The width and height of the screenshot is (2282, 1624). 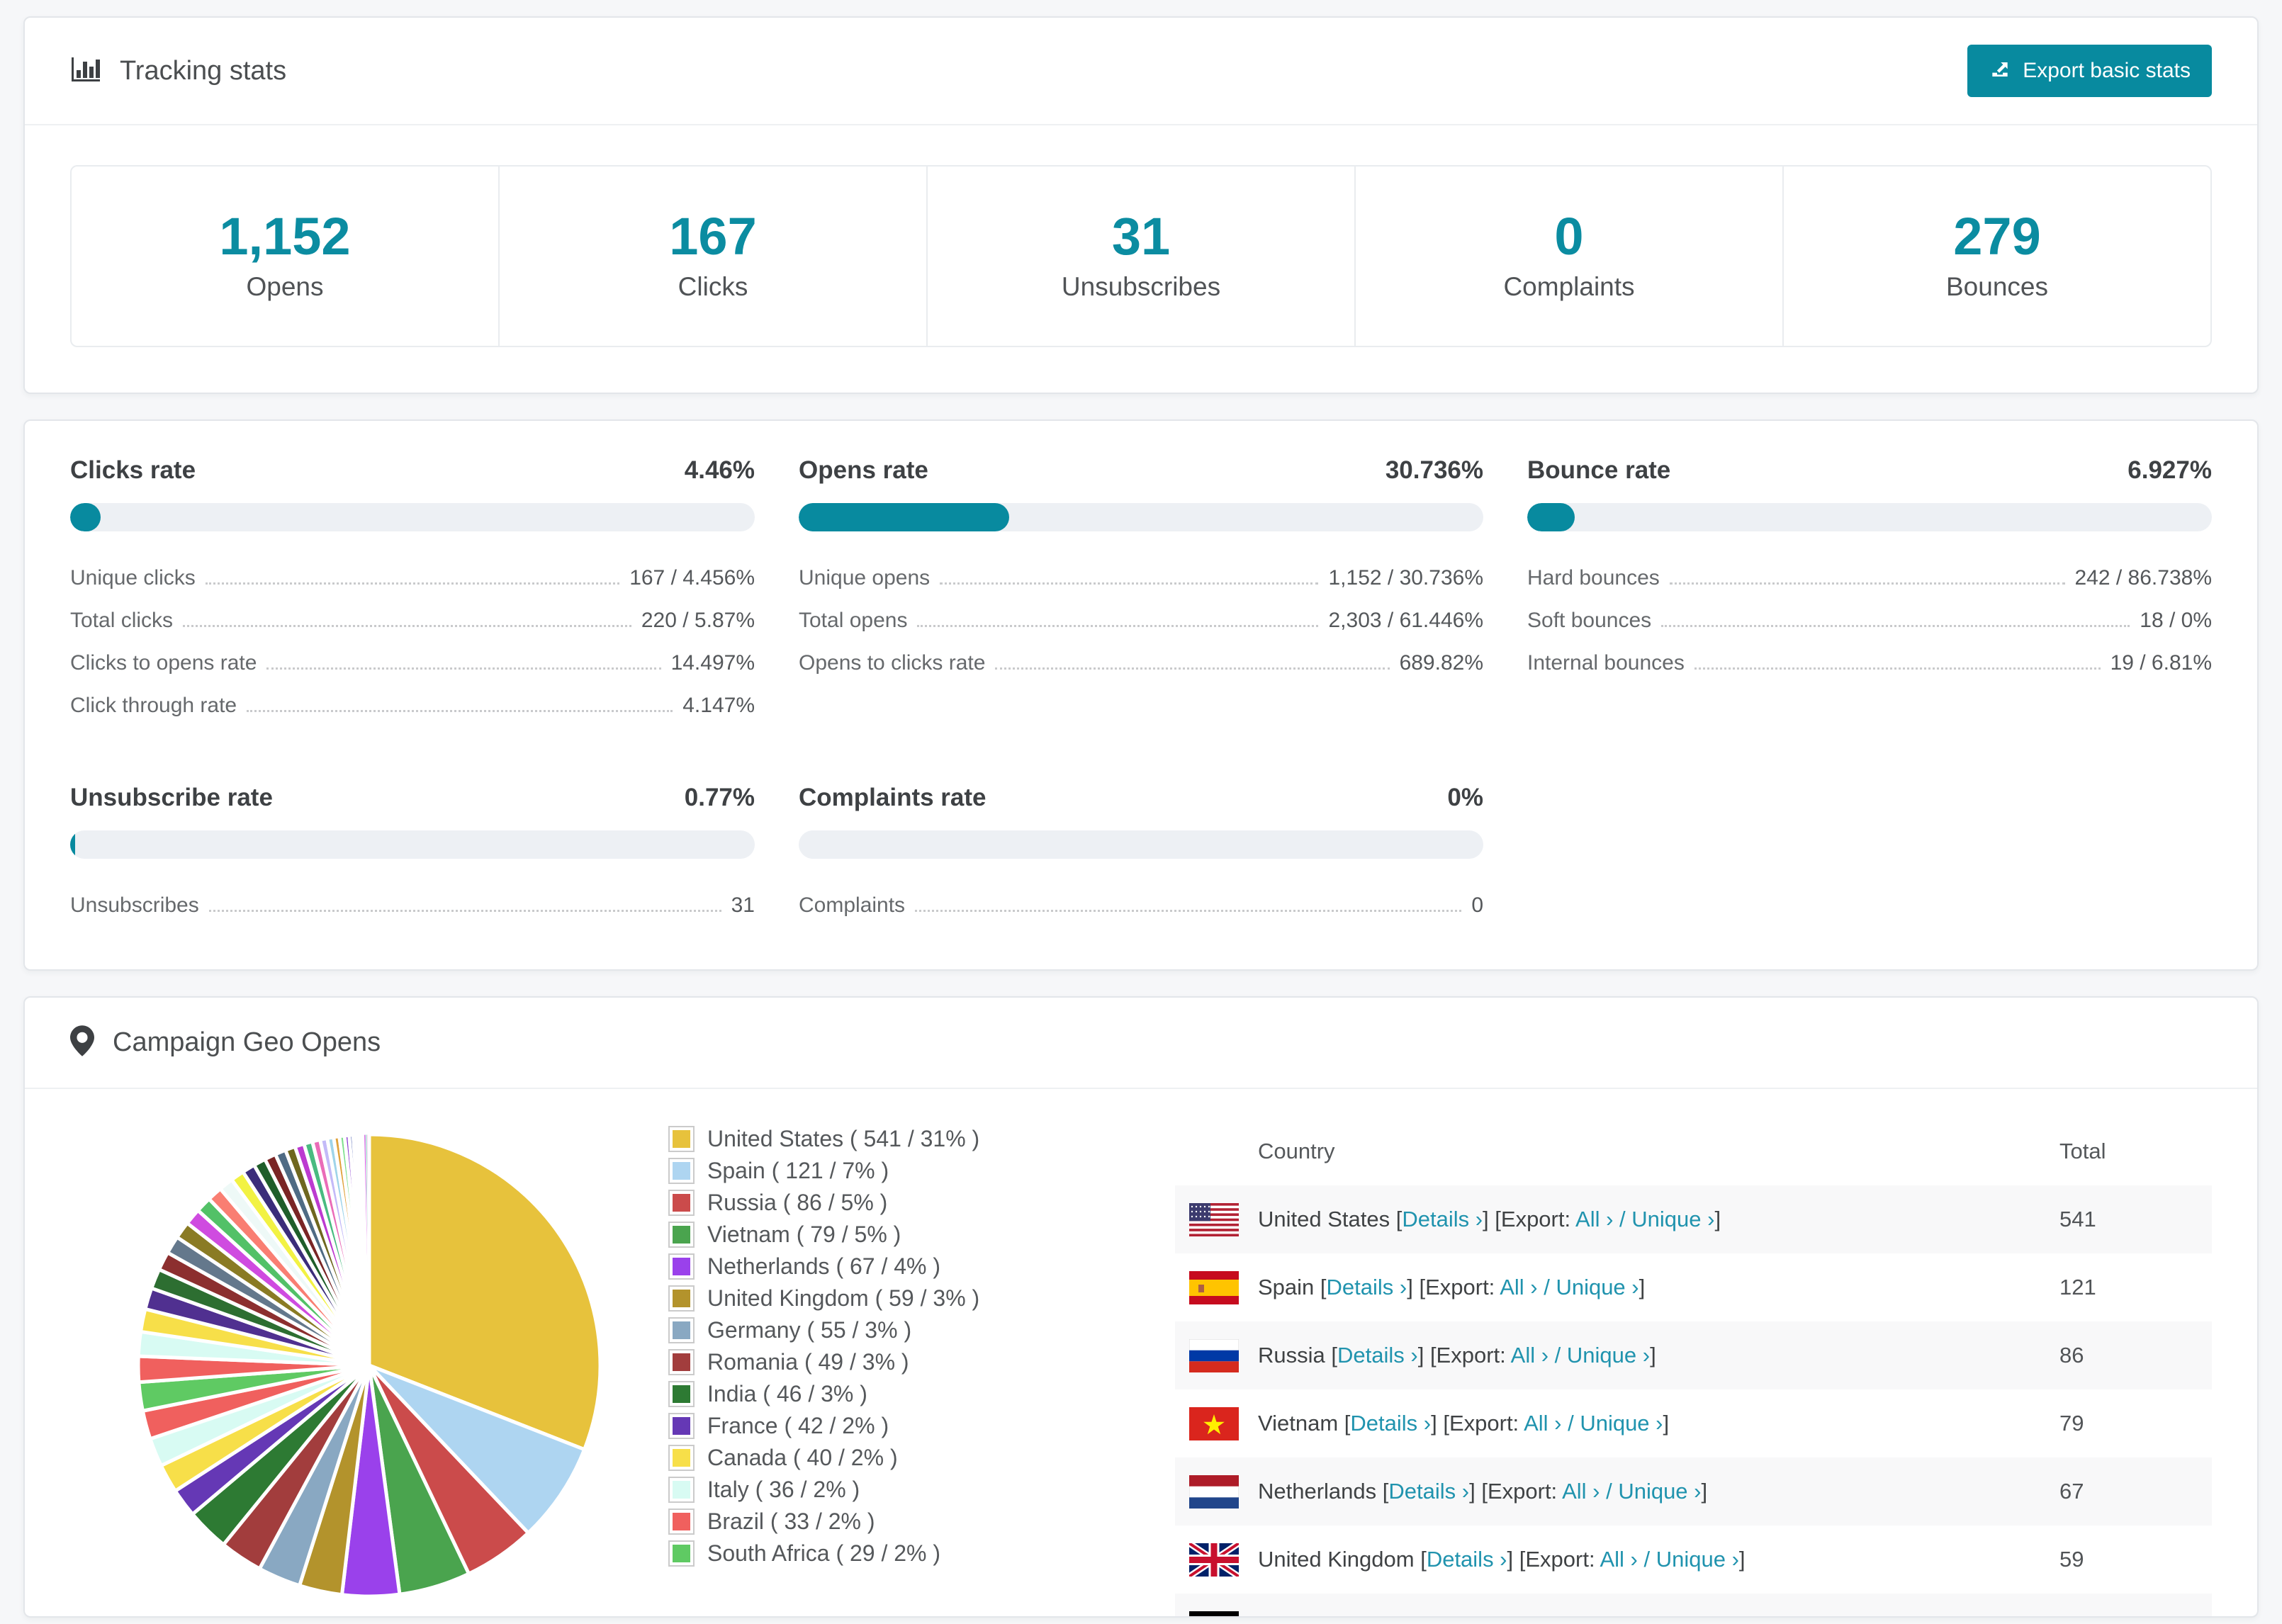 I want to click on rate-value: 0.77%, so click(x=719, y=798).